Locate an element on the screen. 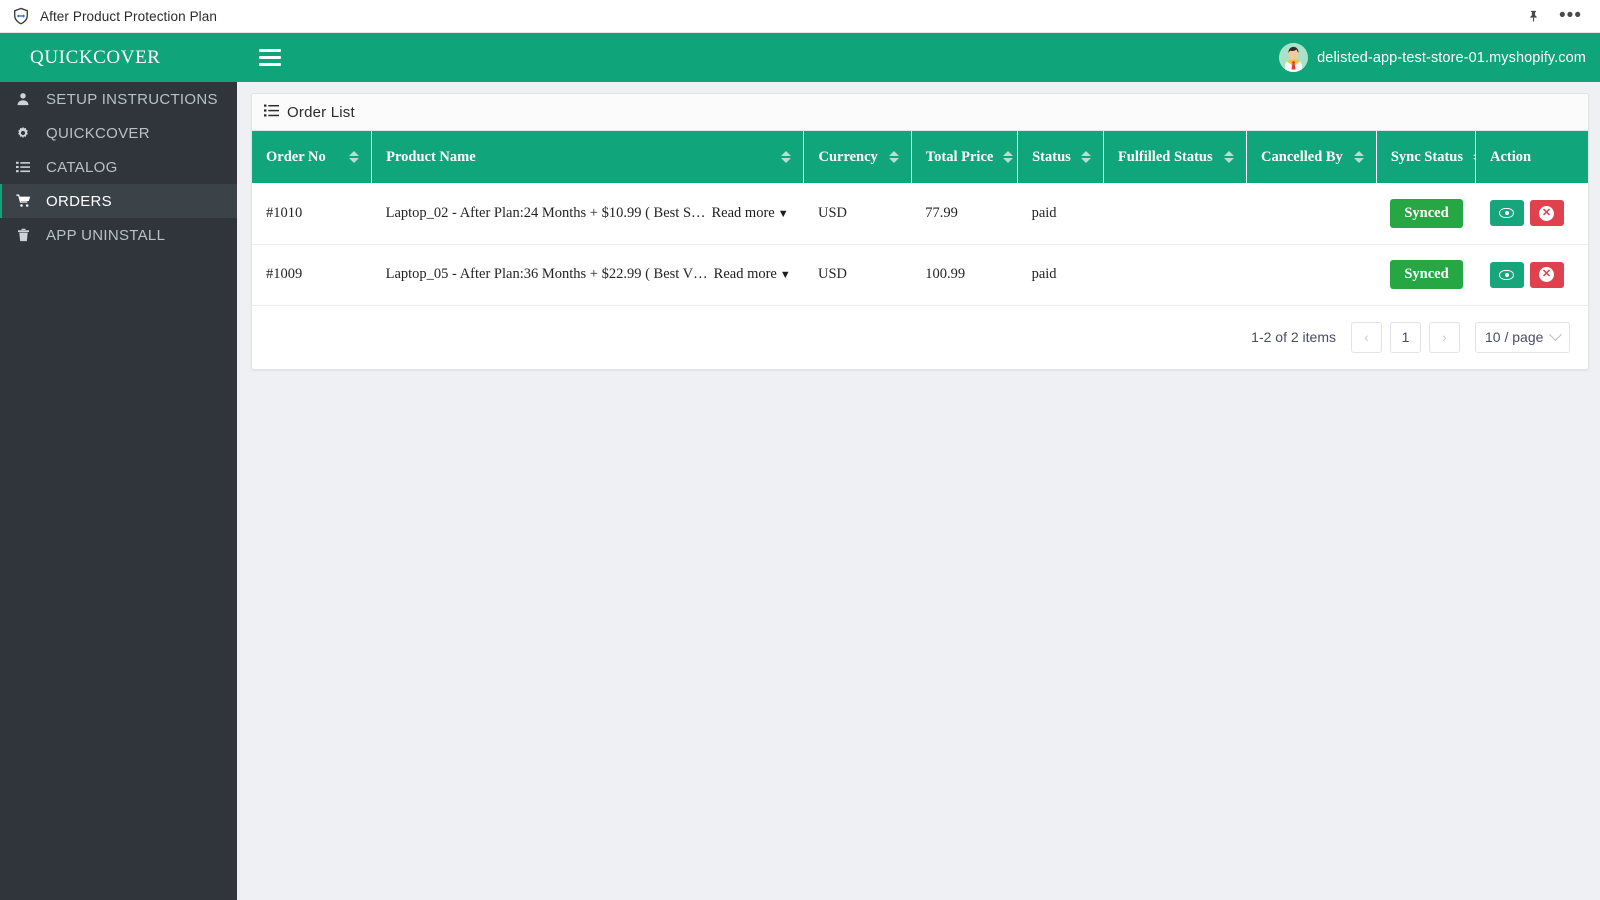  column-header-order-no: Order No is located at coordinates (312, 157).